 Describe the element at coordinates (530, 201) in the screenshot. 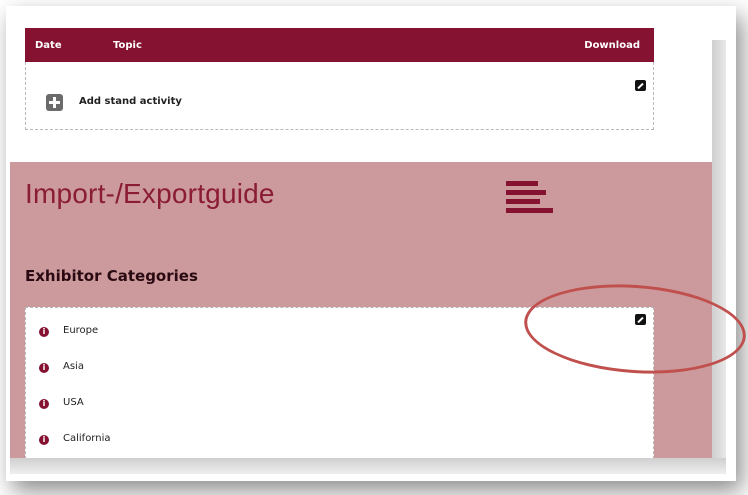

I see `hamburger-menu-icon` at that location.